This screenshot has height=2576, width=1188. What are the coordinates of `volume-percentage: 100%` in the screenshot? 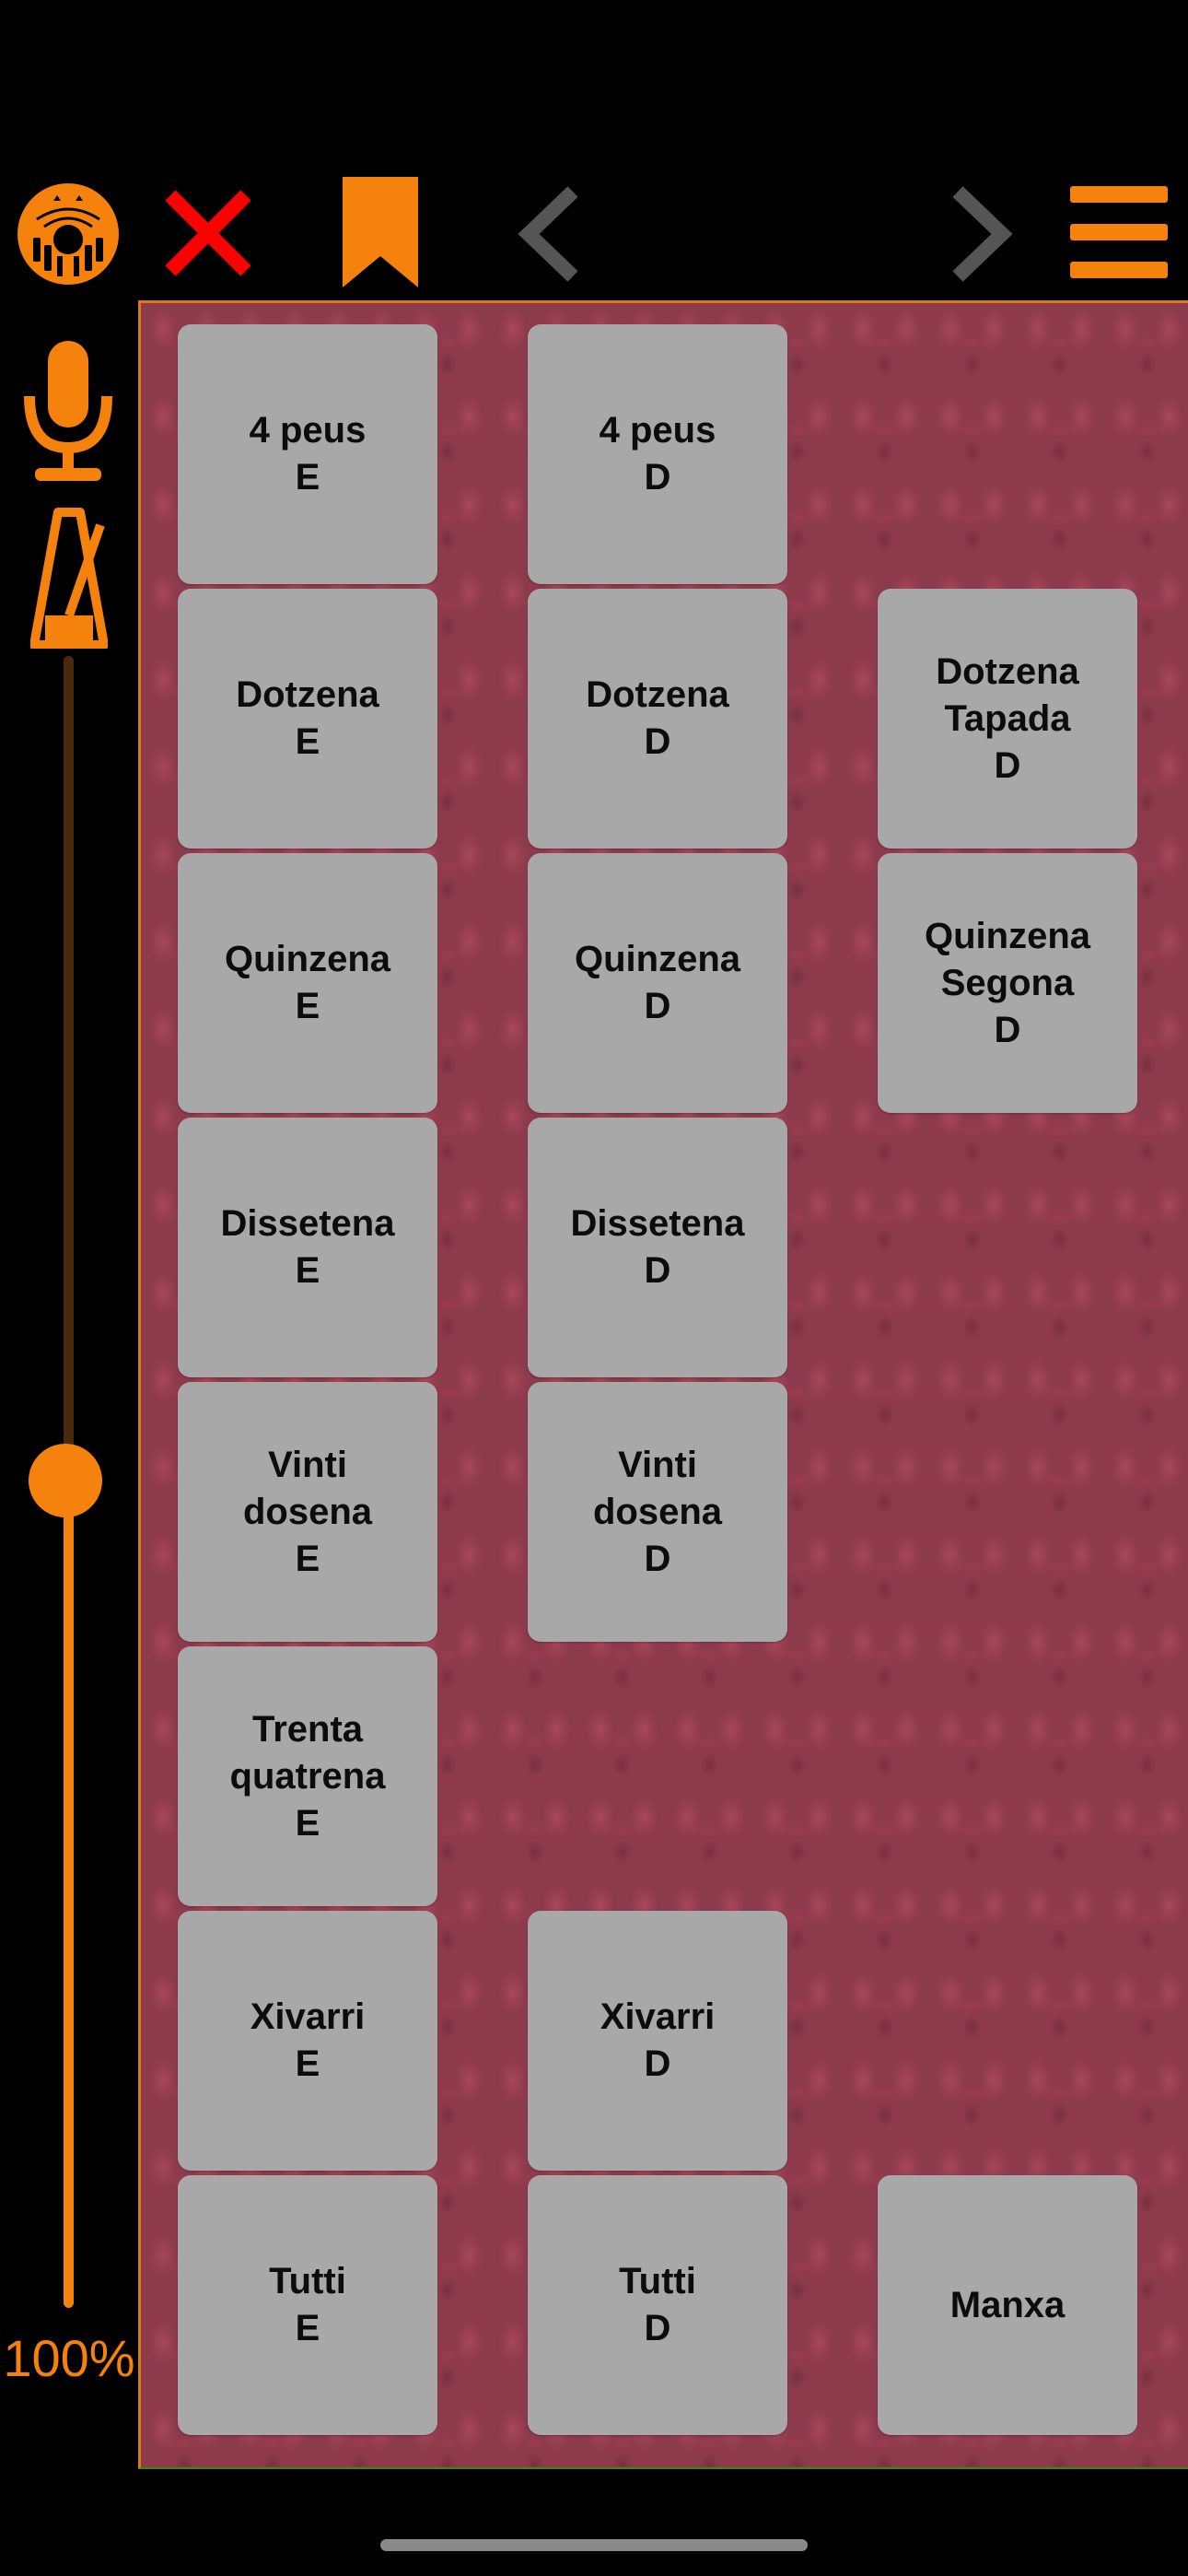 It's located at (69, 2358).